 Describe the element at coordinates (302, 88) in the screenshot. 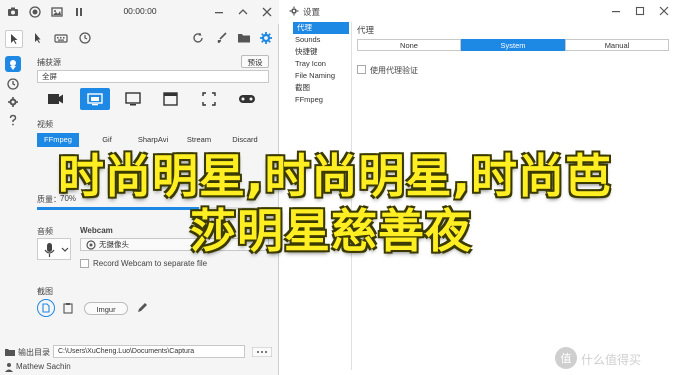

I see `nav-item-screenshot: 截图` at that location.